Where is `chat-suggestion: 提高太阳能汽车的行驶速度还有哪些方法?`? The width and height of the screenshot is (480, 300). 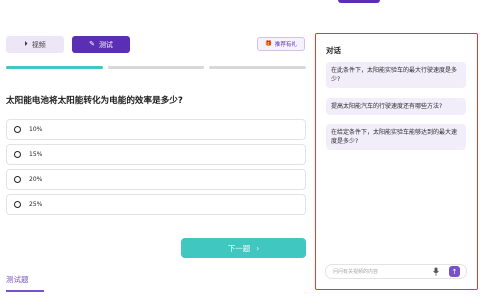 chat-suggestion: 提高太阳能汽车的行驶速度还有哪些方法? is located at coordinates (396, 106).